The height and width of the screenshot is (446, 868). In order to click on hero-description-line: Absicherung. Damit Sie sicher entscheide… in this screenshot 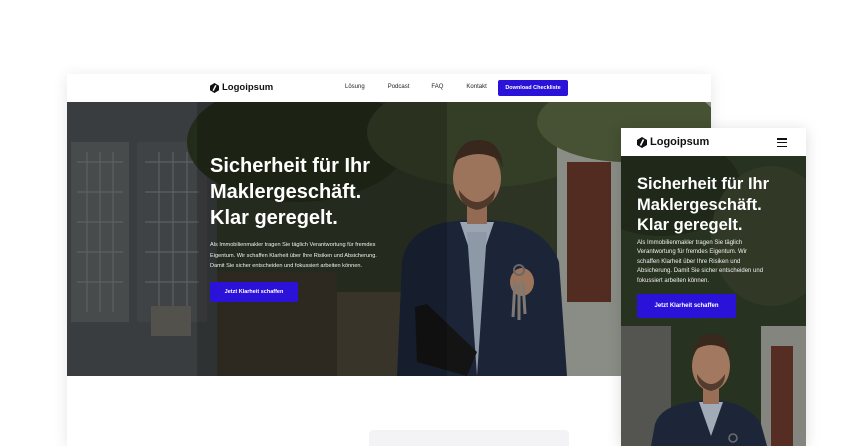, I will do `click(700, 271)`.